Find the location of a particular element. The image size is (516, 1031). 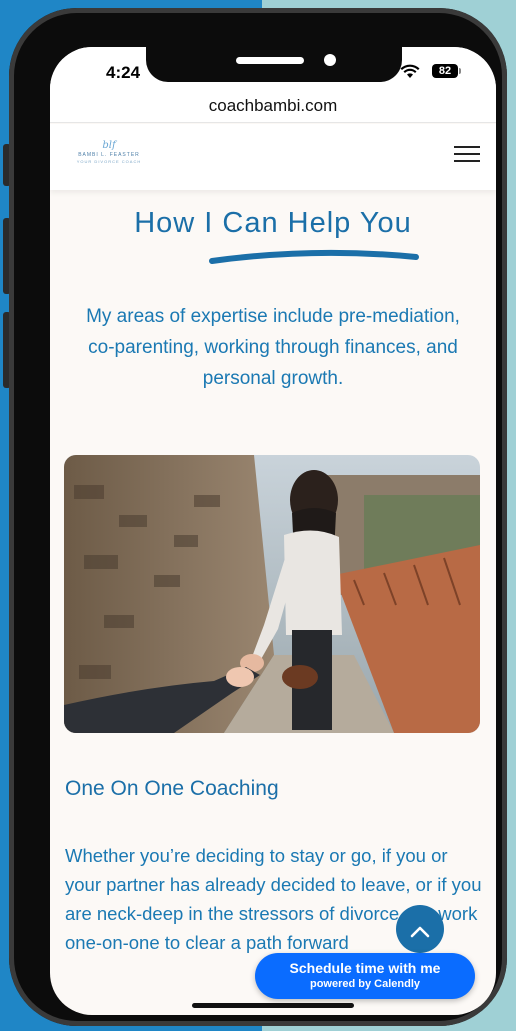

title-underline is located at coordinates (314, 256).